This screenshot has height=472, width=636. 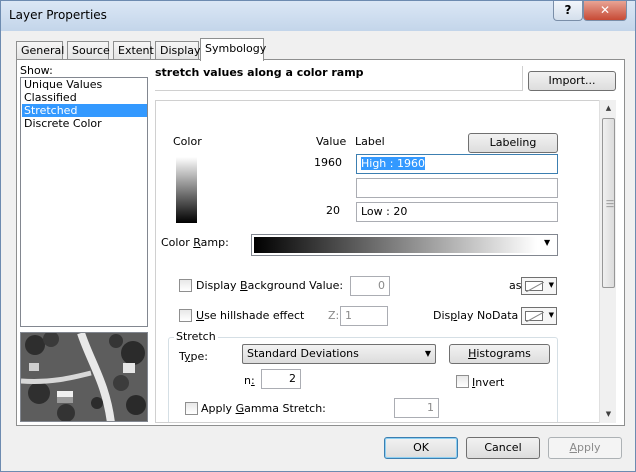 I want to click on invert-checkbox, so click(x=462, y=381).